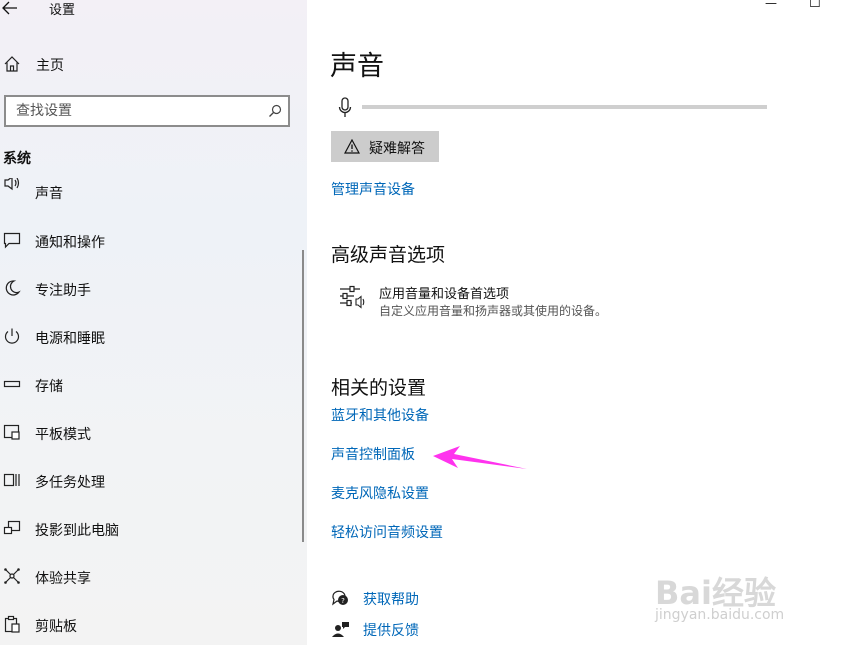  I want to click on mic-meter-row, so click(555, 107).